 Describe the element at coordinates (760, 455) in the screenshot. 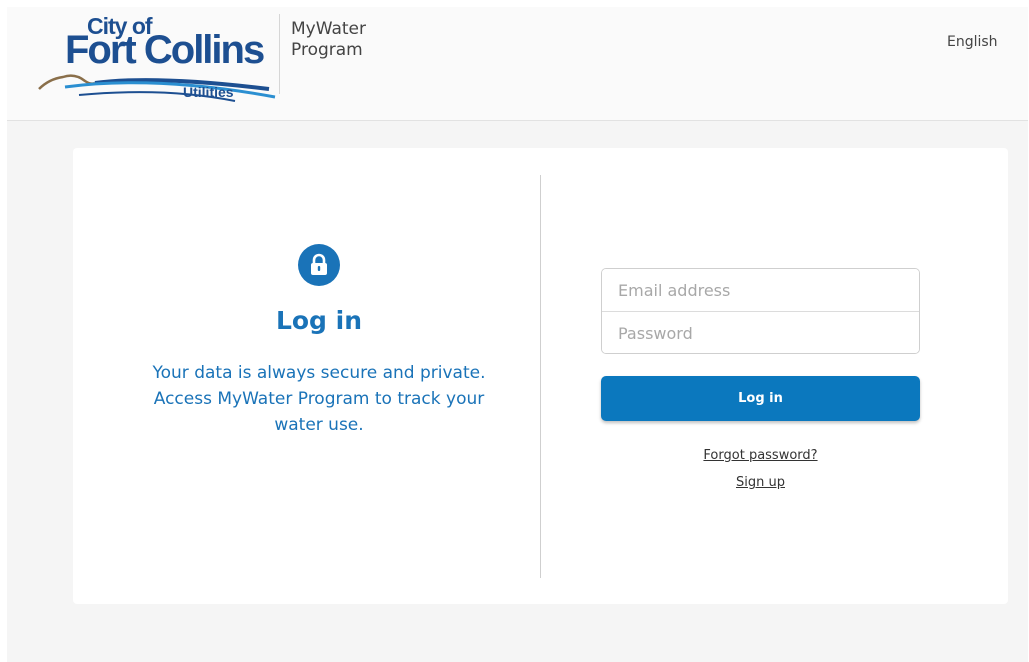

I see `forgot-password-link: Forgot password?` at that location.